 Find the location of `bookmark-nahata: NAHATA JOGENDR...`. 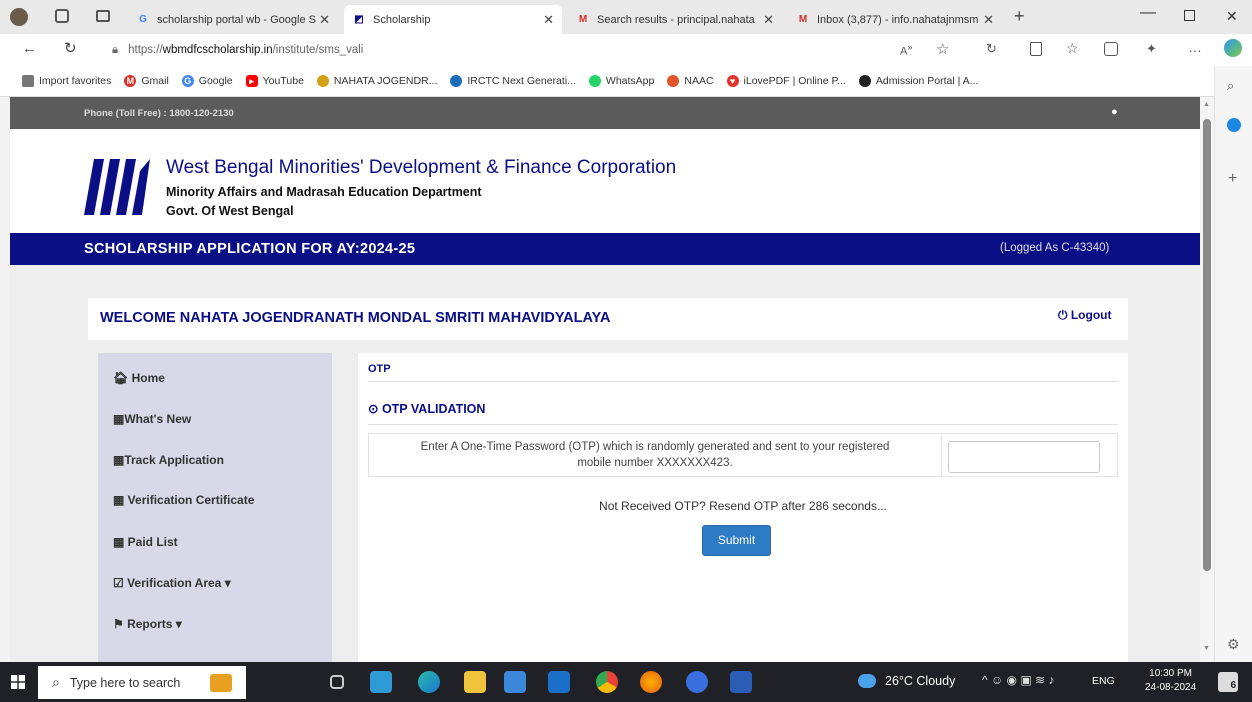

bookmark-nahata: NAHATA JOGENDR... is located at coordinates (376, 81).